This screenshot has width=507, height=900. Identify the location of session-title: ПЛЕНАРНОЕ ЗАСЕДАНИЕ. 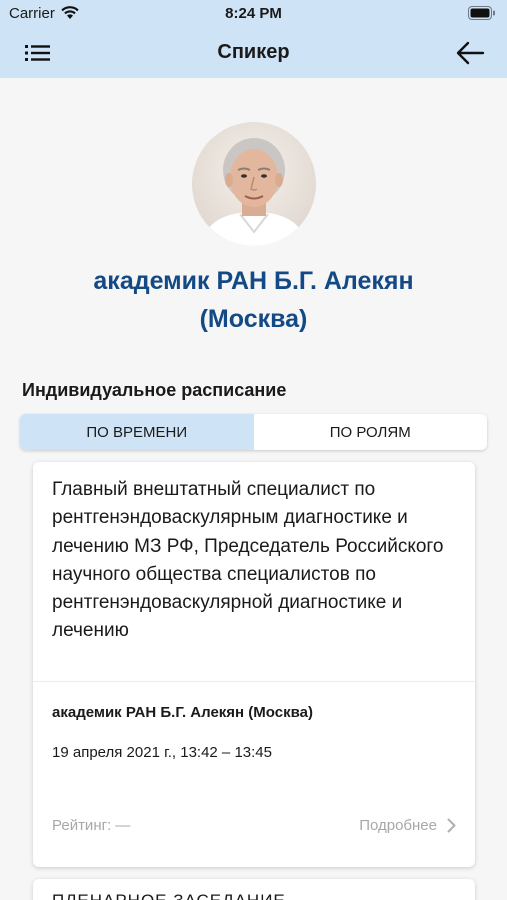
(169, 895).